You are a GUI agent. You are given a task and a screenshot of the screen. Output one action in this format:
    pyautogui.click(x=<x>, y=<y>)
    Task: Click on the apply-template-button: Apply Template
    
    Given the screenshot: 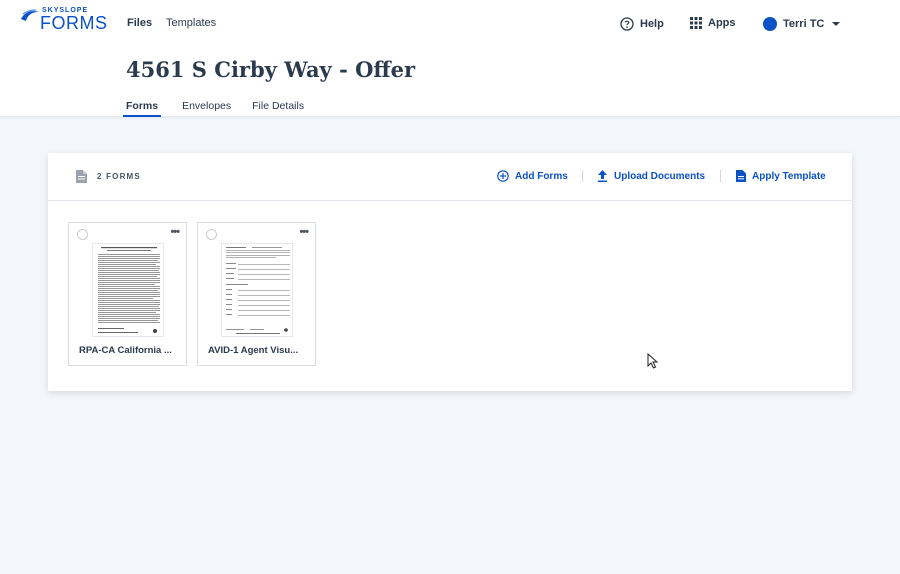 What is the action you would take?
    pyautogui.click(x=781, y=176)
    